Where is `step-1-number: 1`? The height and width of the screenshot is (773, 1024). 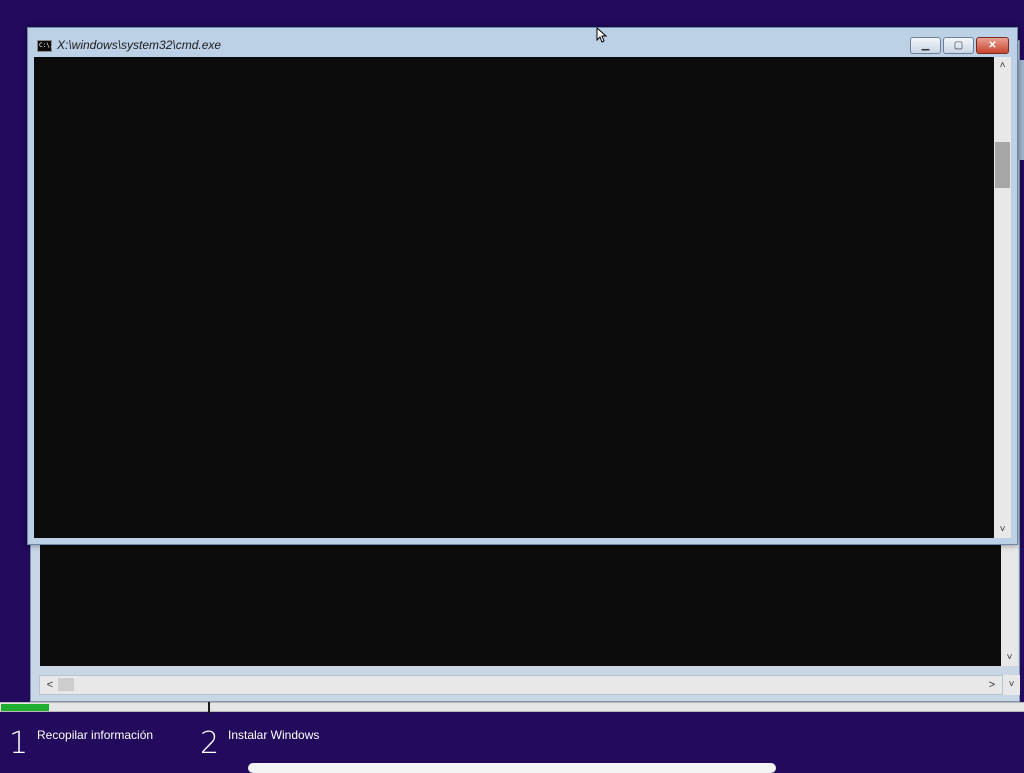 step-1-number: 1 is located at coordinates (19, 743).